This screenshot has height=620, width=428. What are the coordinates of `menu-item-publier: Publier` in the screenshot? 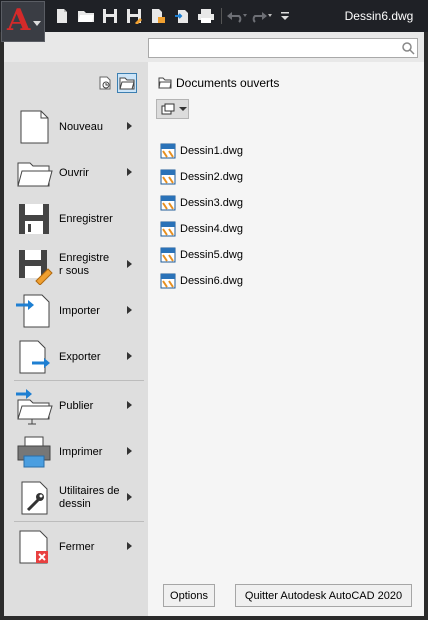 It's located at (76, 406).